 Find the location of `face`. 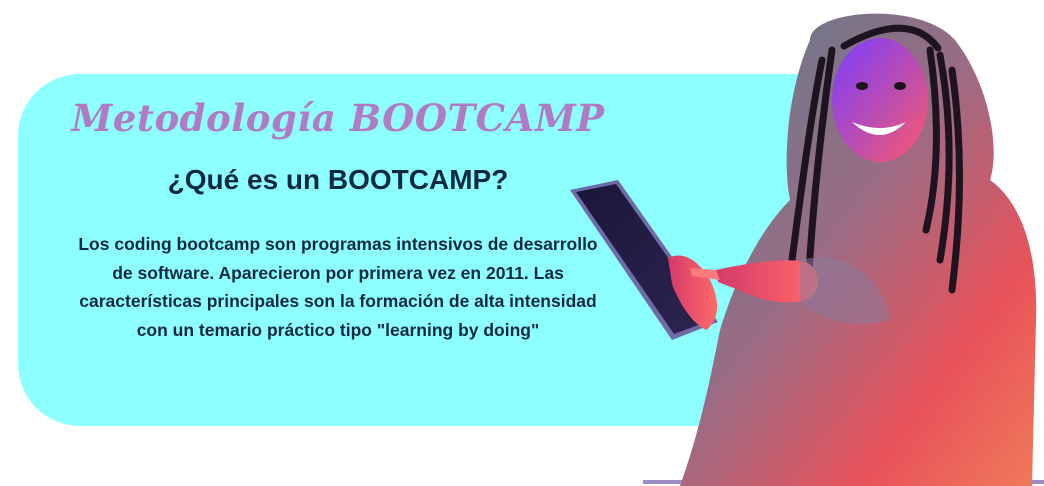

face is located at coordinates (880, 100).